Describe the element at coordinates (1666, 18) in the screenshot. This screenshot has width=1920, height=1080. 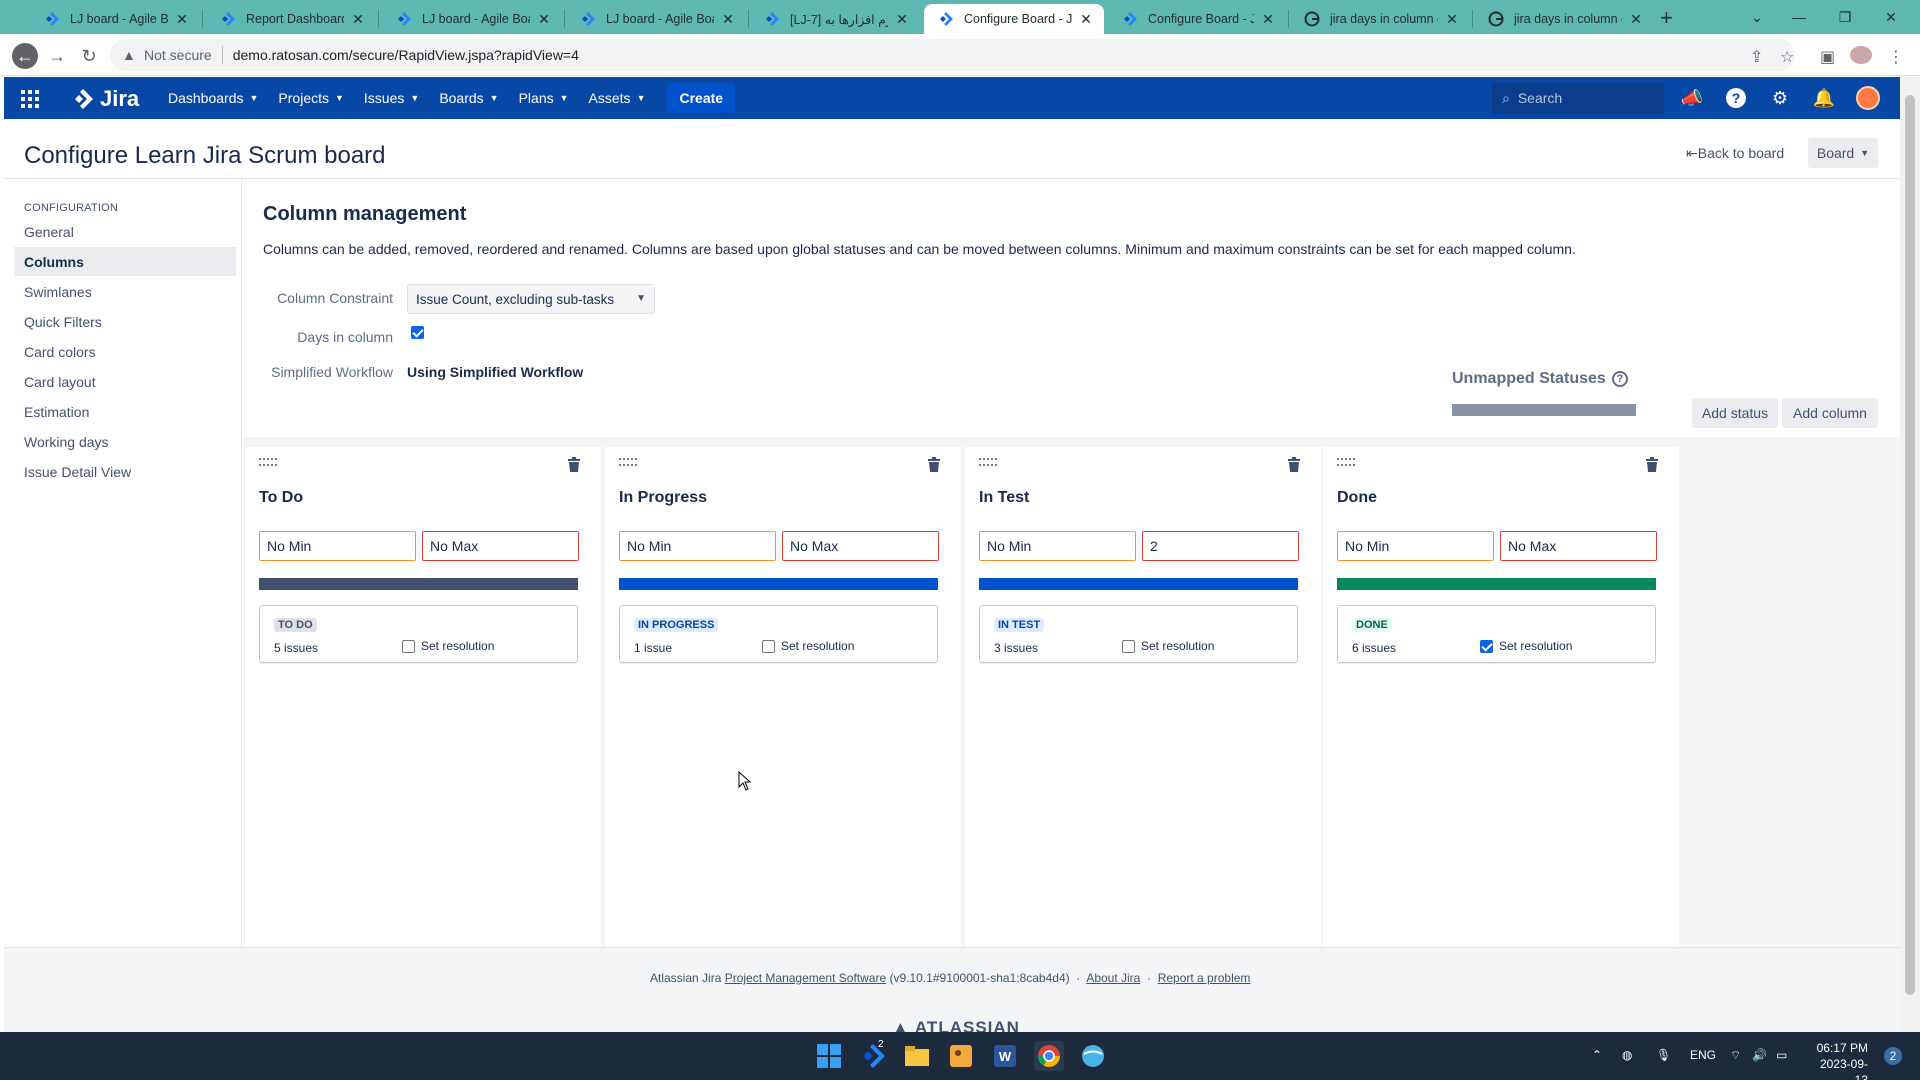
I see `new-tab-icon: +` at that location.